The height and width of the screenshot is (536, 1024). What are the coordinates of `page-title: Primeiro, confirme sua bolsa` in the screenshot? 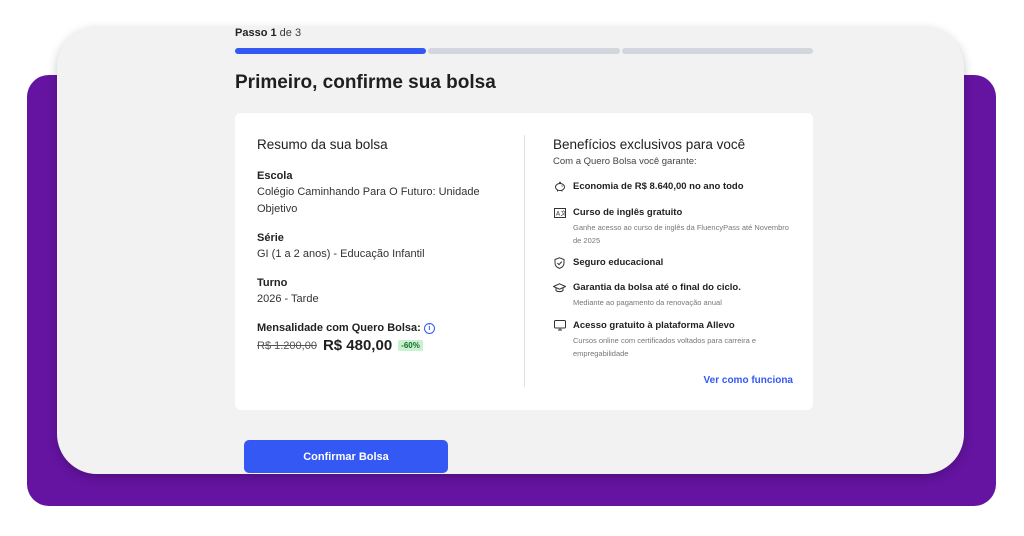 It's located at (365, 82).